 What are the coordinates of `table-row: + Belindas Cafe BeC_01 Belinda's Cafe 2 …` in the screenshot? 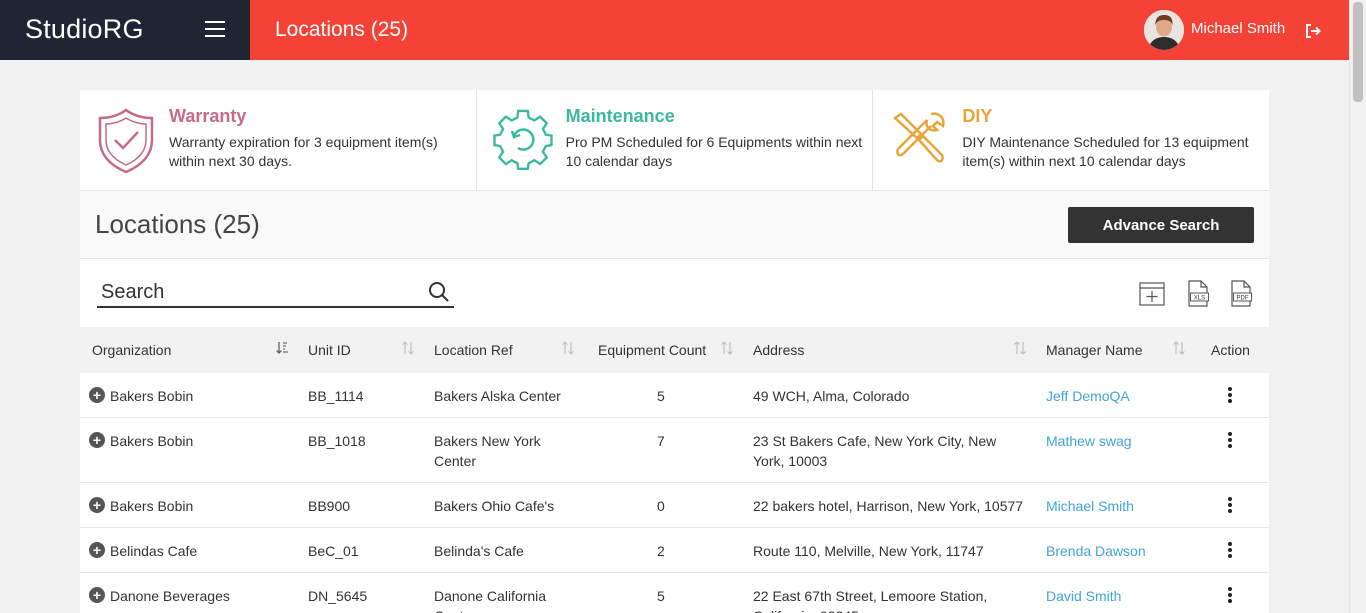 It's located at (674, 550).